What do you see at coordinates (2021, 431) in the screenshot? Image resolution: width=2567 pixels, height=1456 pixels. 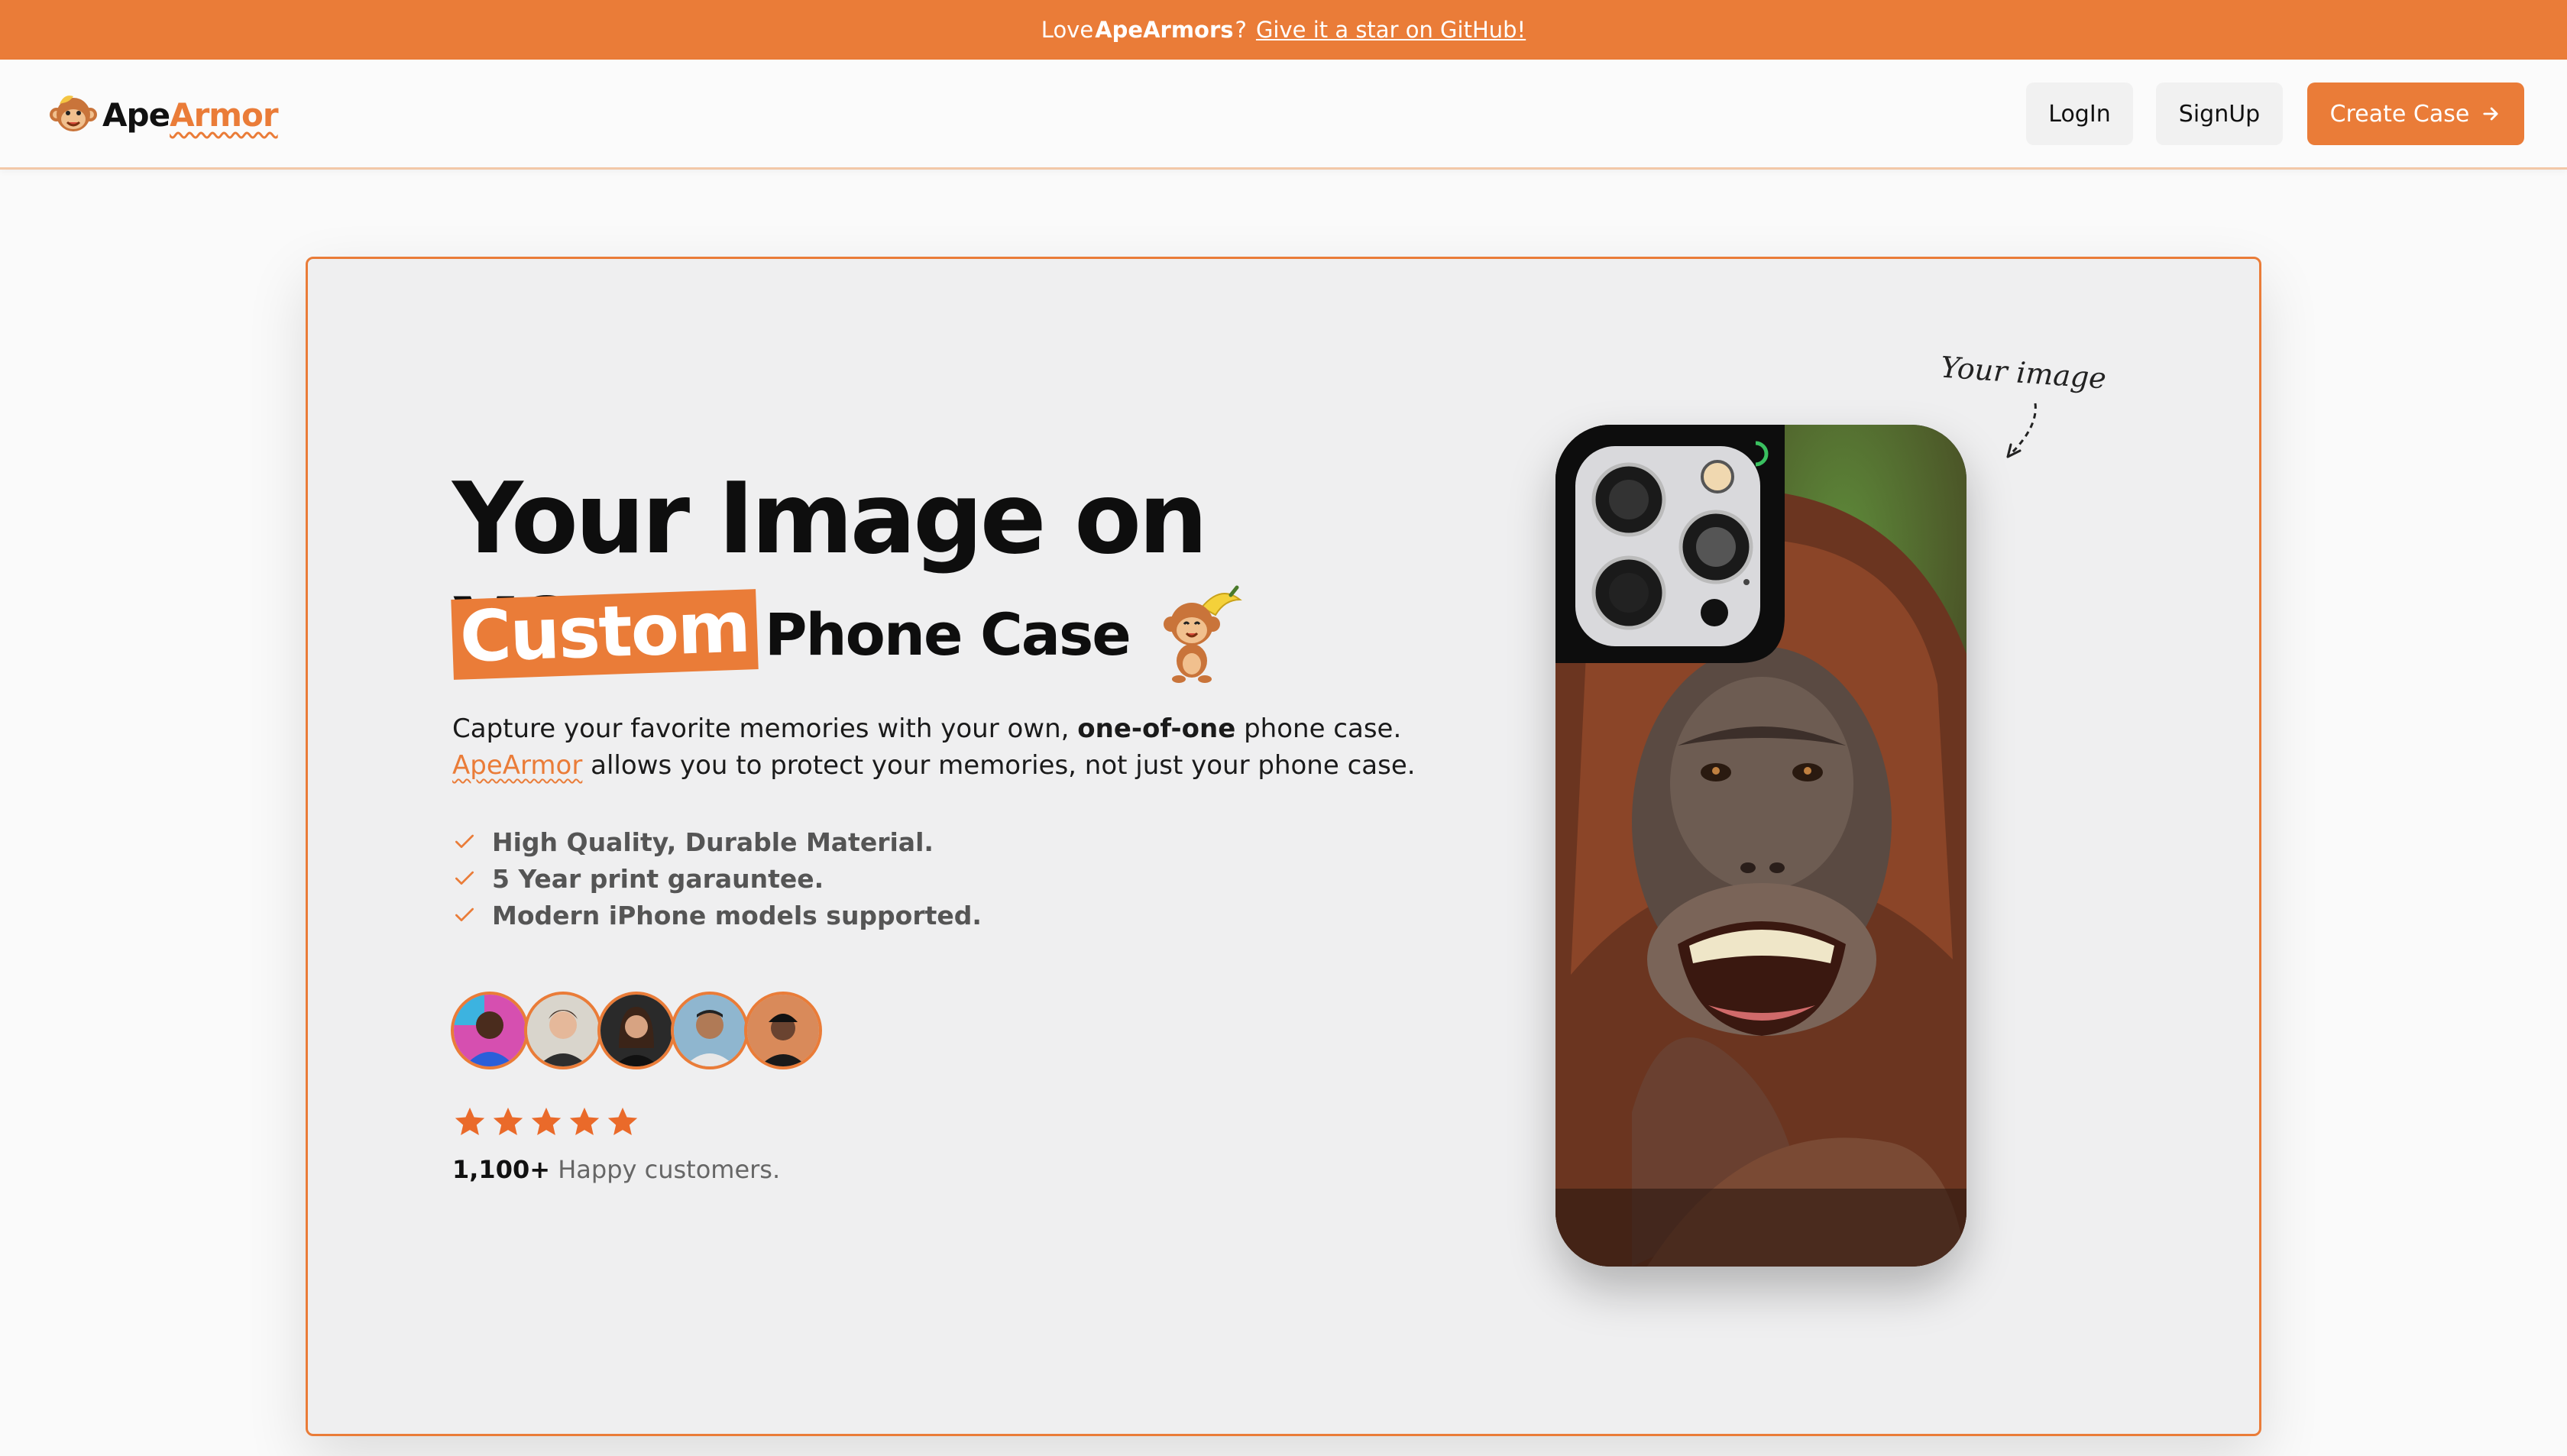 I see `curved-arrow-icon` at bounding box center [2021, 431].